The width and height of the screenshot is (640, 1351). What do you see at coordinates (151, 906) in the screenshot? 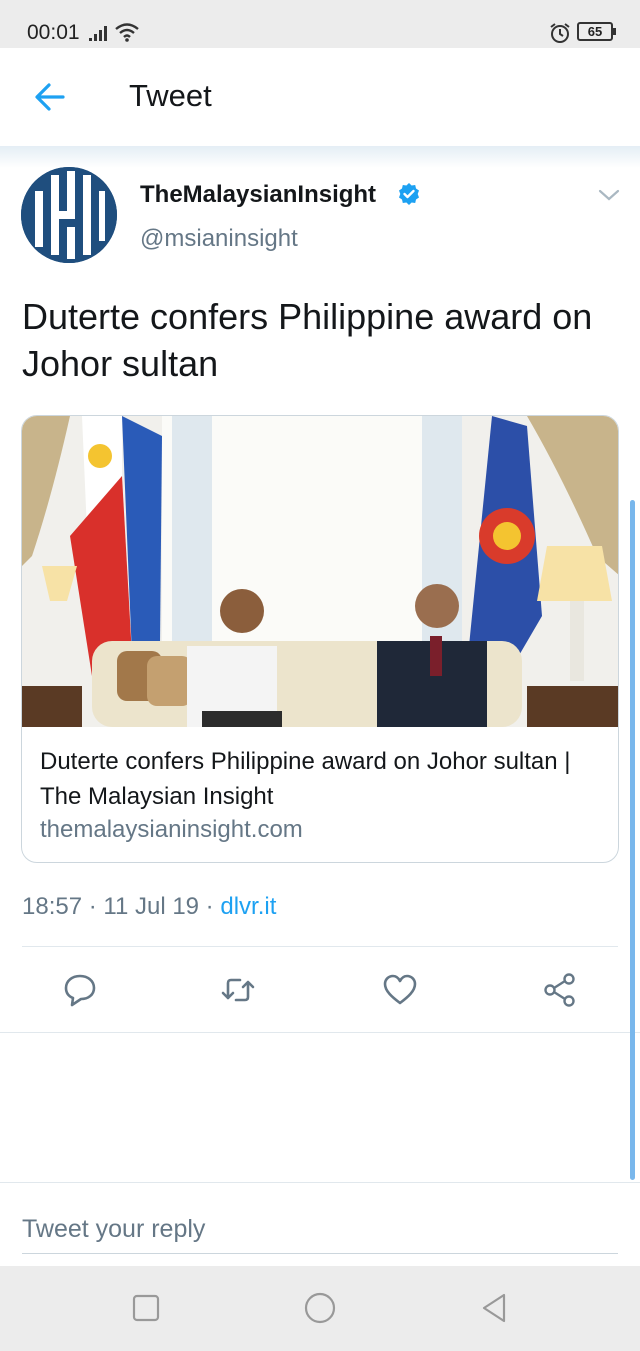
I see `tweet-date: 11 Jul 19` at bounding box center [151, 906].